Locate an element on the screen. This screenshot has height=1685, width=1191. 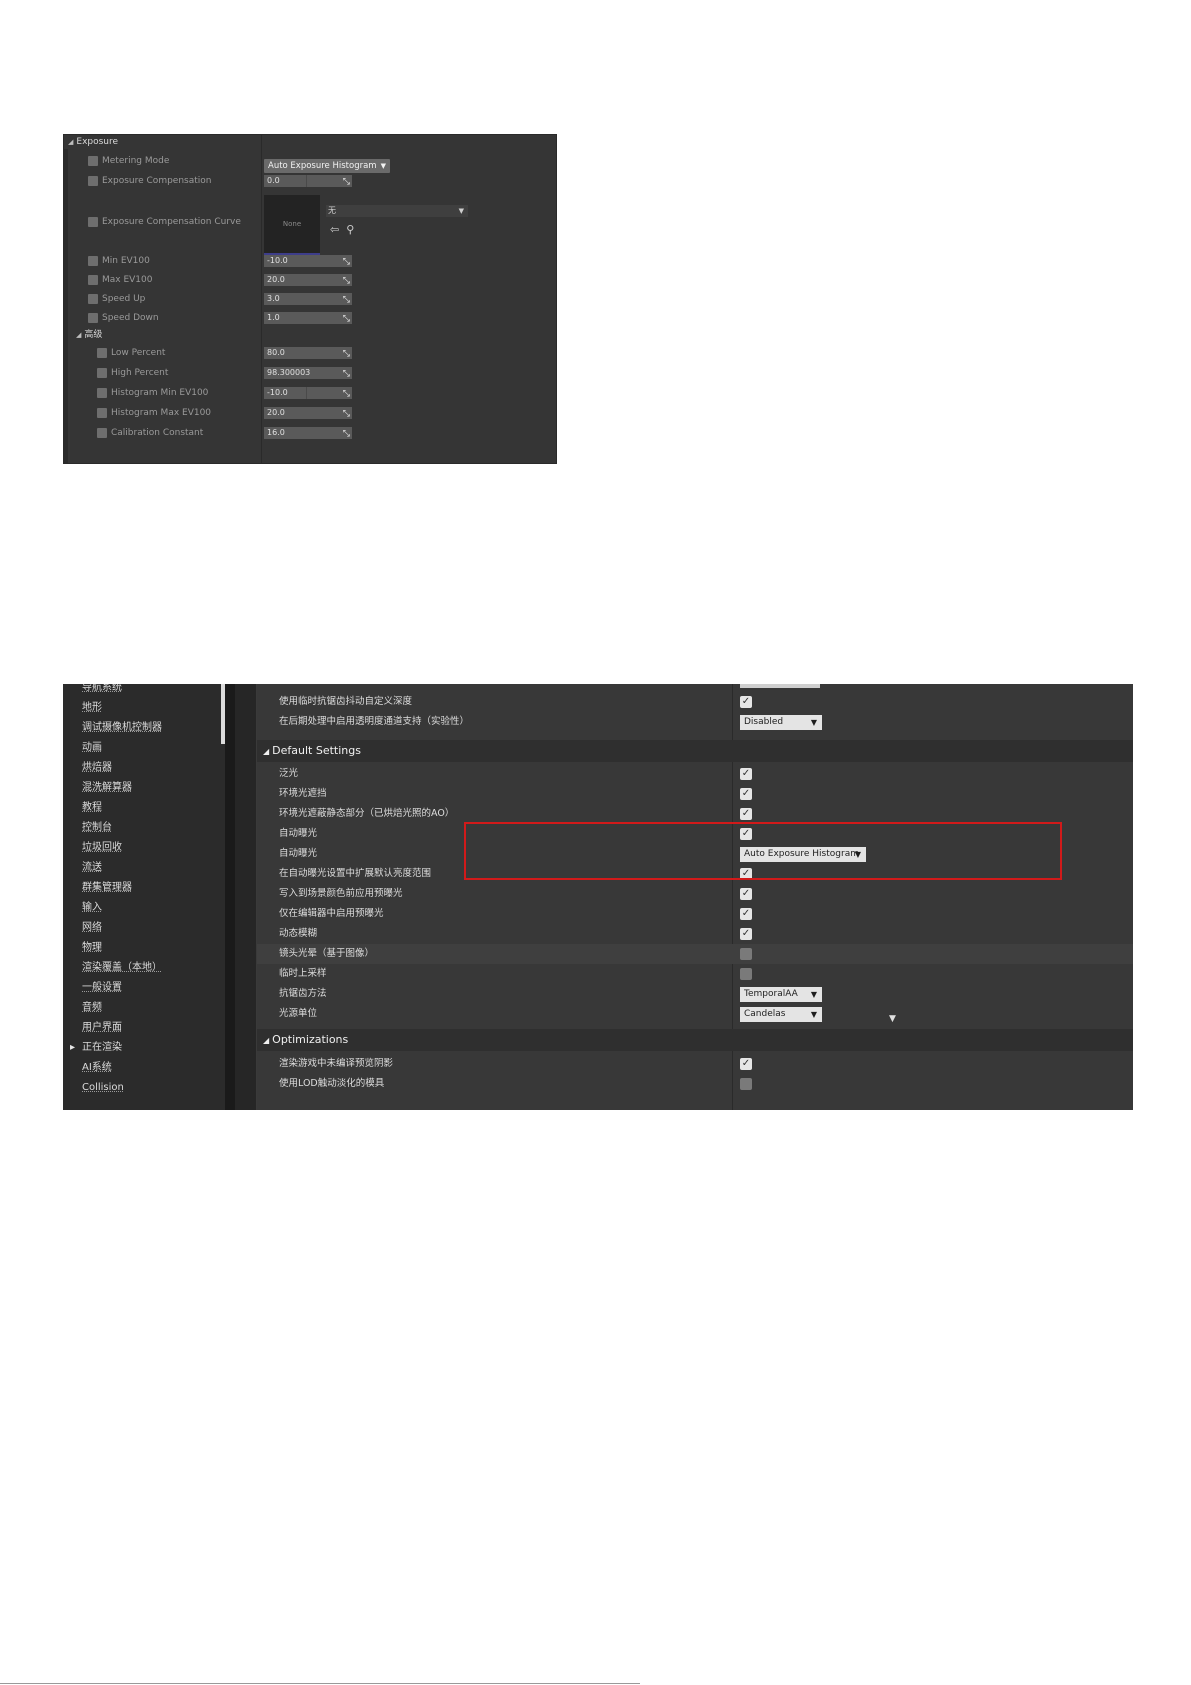
setting-dropdown: Disabled ▼ is located at coordinates (781, 722).